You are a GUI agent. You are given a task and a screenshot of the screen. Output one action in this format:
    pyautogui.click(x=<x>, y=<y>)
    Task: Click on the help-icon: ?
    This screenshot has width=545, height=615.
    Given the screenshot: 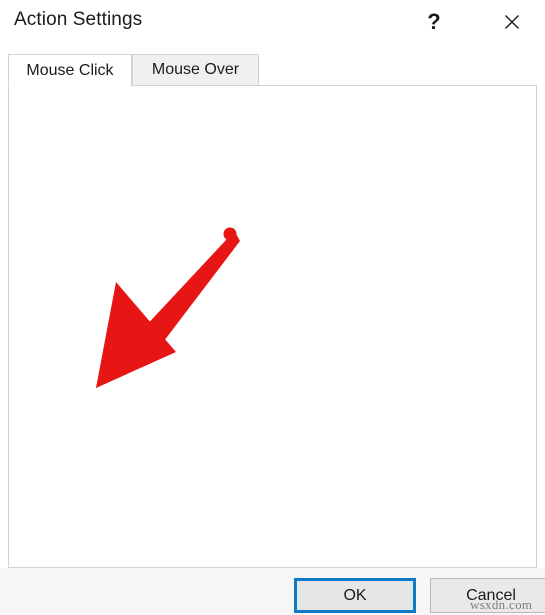 What is the action you would take?
    pyautogui.click(x=434, y=22)
    